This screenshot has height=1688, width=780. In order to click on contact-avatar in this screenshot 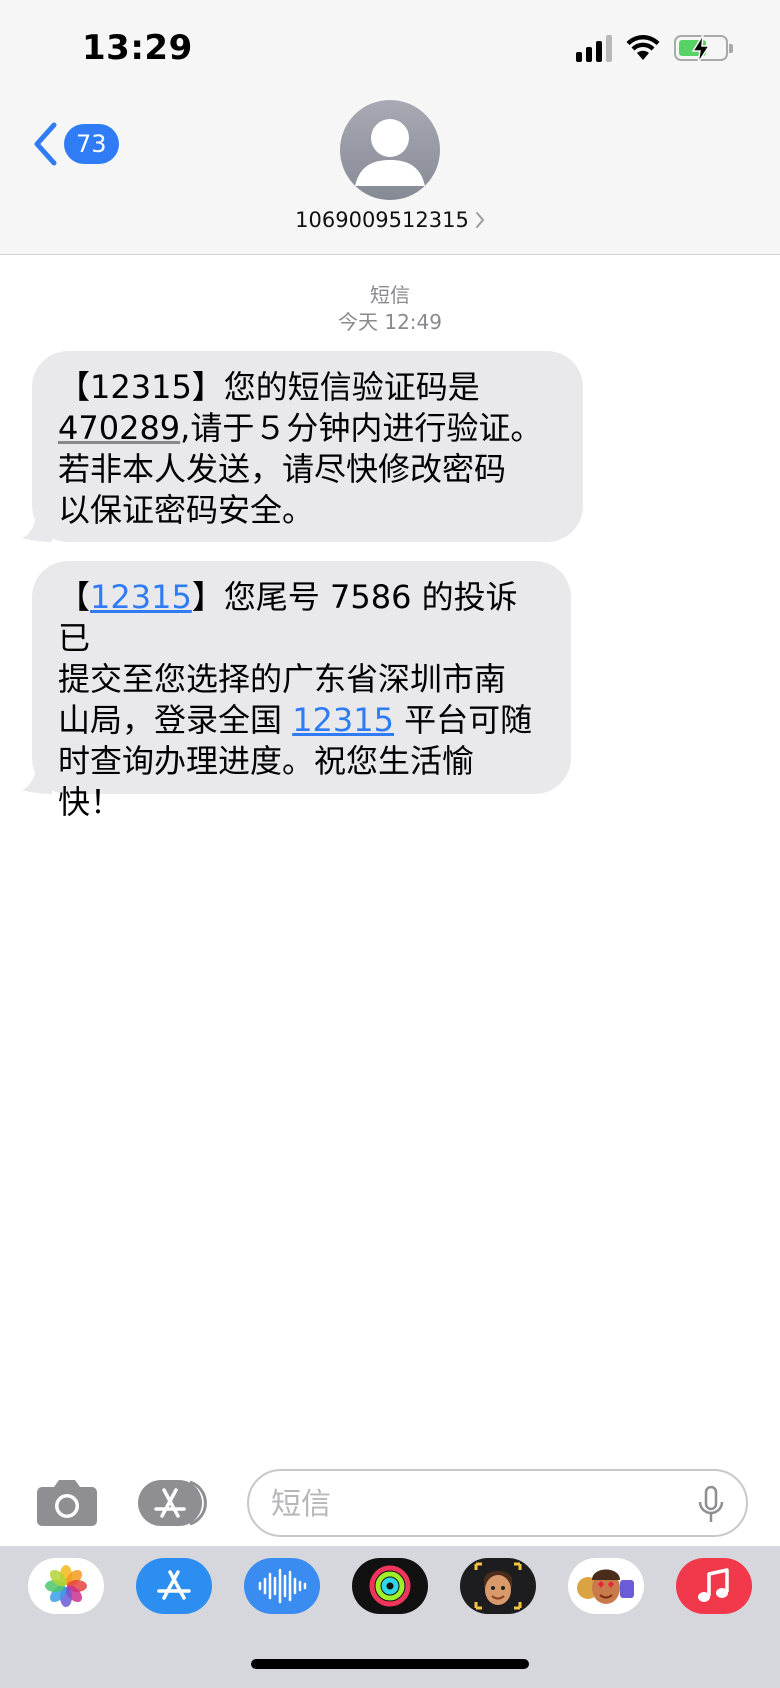, I will do `click(390, 150)`.